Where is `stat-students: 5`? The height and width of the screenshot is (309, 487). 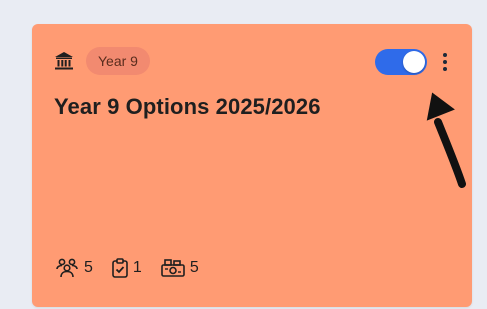 stat-students: 5 is located at coordinates (73, 268).